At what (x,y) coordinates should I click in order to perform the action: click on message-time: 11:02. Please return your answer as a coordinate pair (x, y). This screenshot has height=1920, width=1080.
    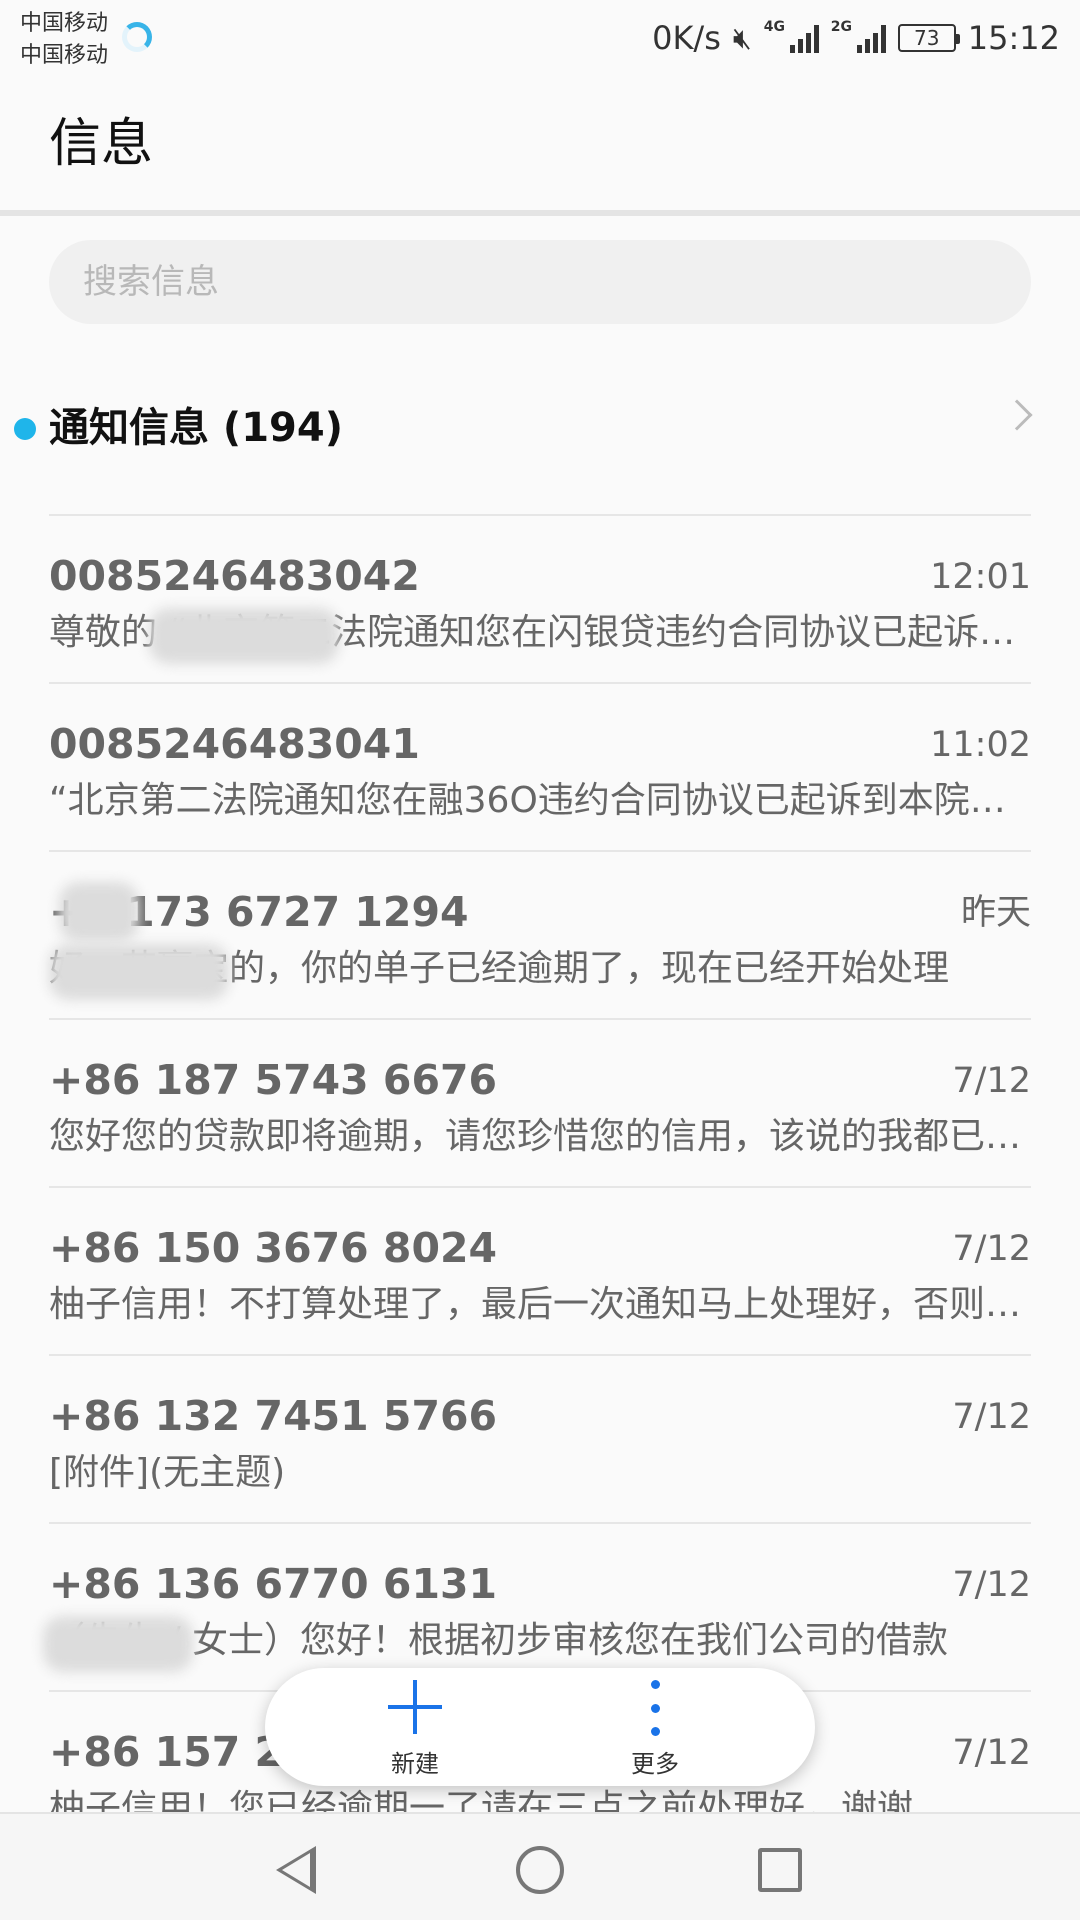
    Looking at the image, I should click on (980, 745).